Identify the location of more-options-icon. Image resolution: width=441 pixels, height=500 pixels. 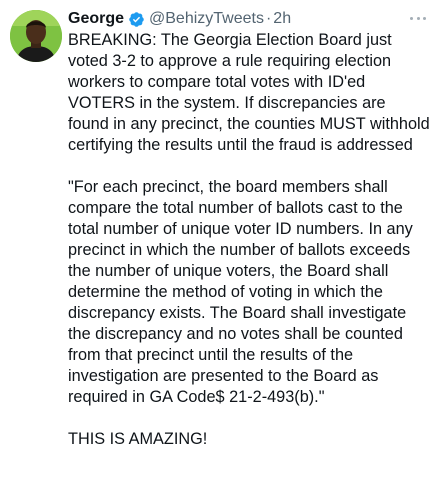
(418, 18).